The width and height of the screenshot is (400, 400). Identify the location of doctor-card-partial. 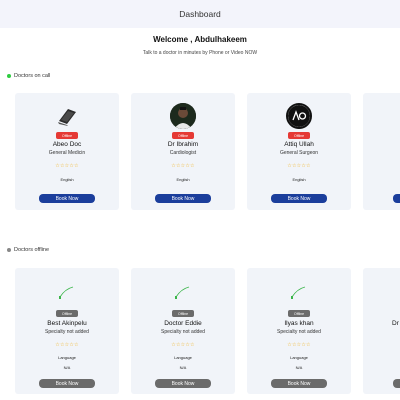
(381, 151).